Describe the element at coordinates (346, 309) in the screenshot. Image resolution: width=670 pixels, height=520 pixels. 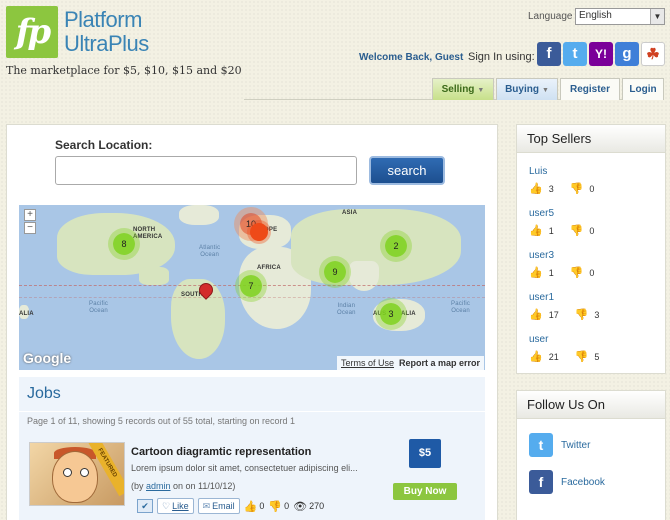
I see `map-label-indian: Indian Ocean` at that location.